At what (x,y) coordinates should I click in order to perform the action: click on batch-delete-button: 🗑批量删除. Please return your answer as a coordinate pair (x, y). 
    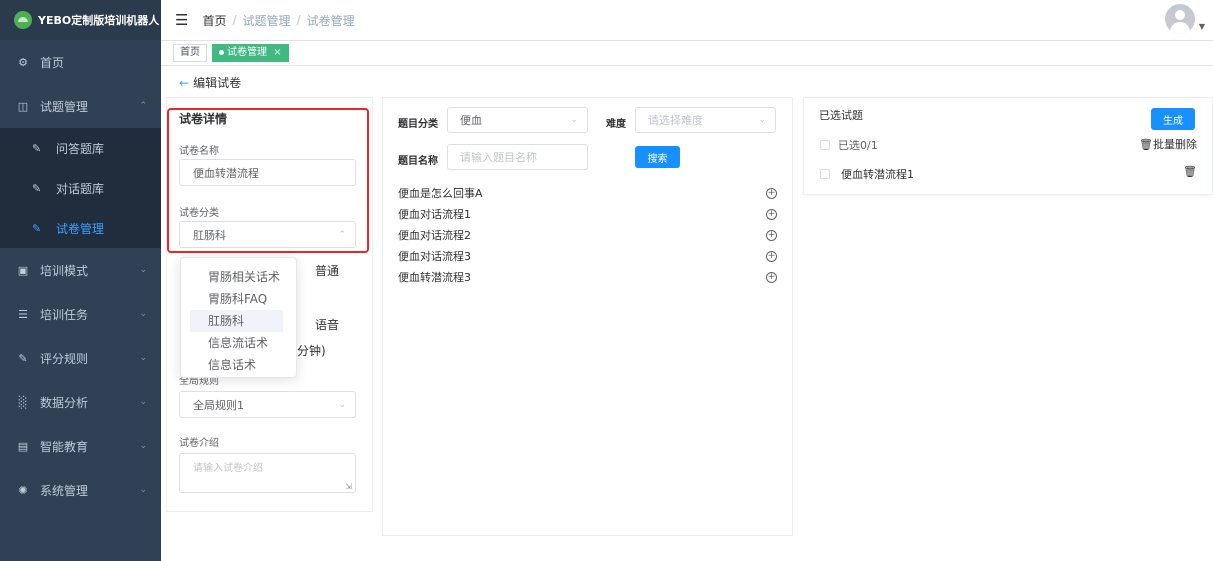
    Looking at the image, I should click on (1168, 144).